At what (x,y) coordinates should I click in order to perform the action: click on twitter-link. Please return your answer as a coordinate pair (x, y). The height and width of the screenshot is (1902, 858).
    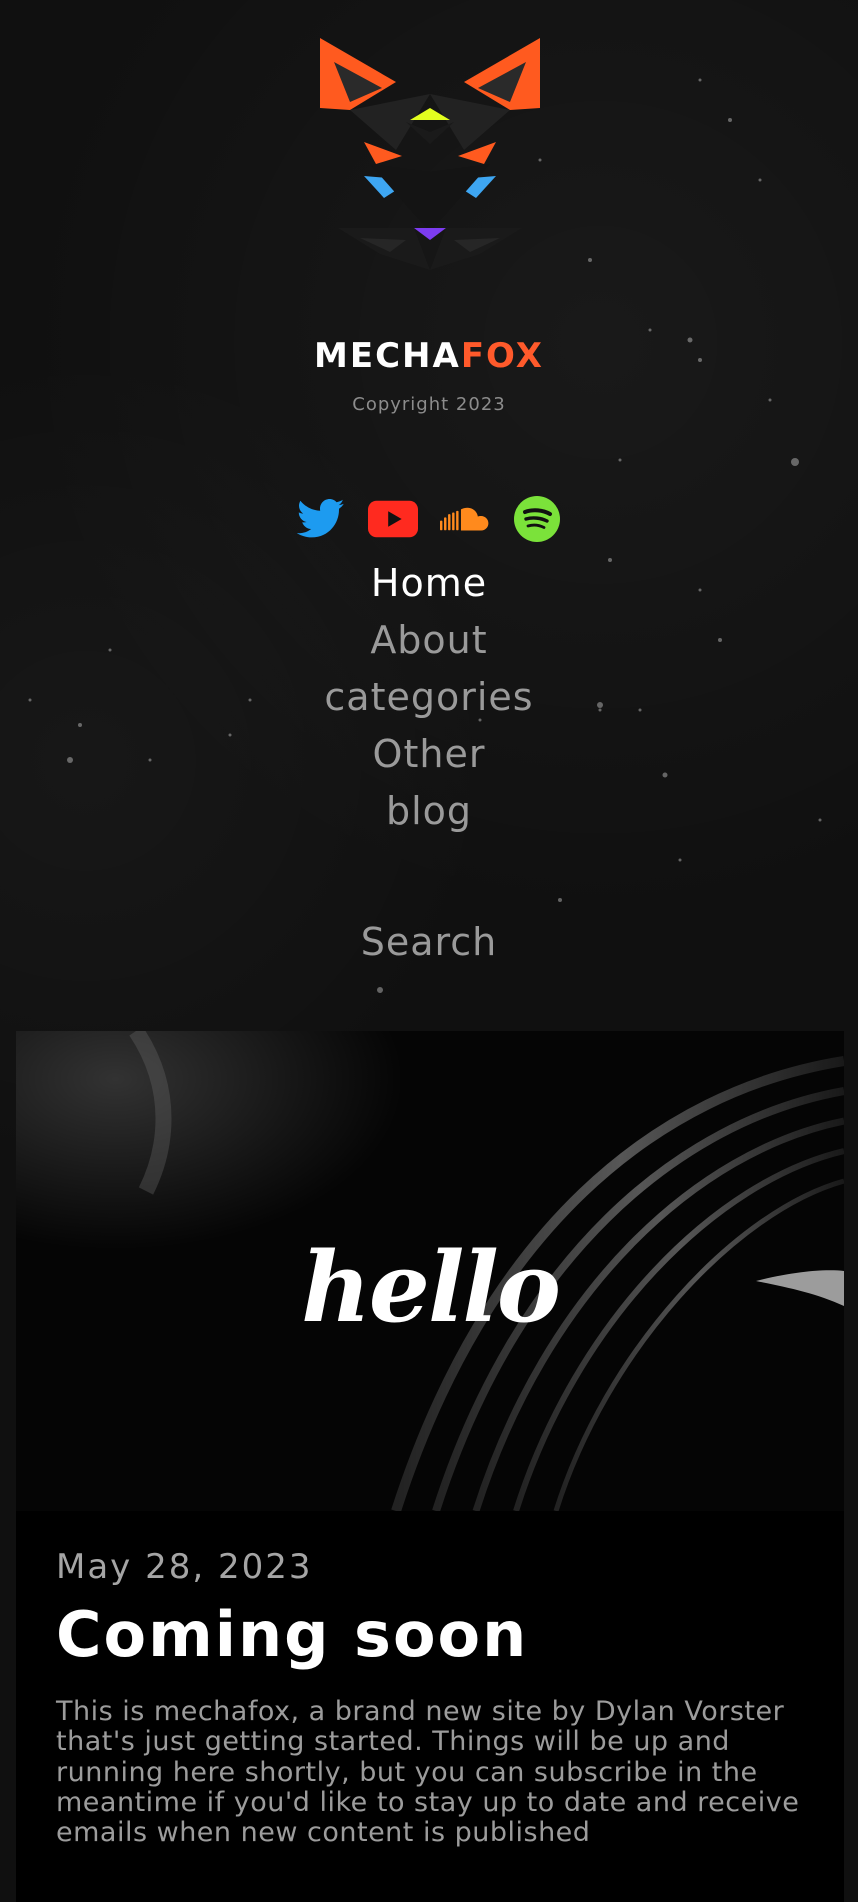
    Looking at the image, I should click on (321, 519).